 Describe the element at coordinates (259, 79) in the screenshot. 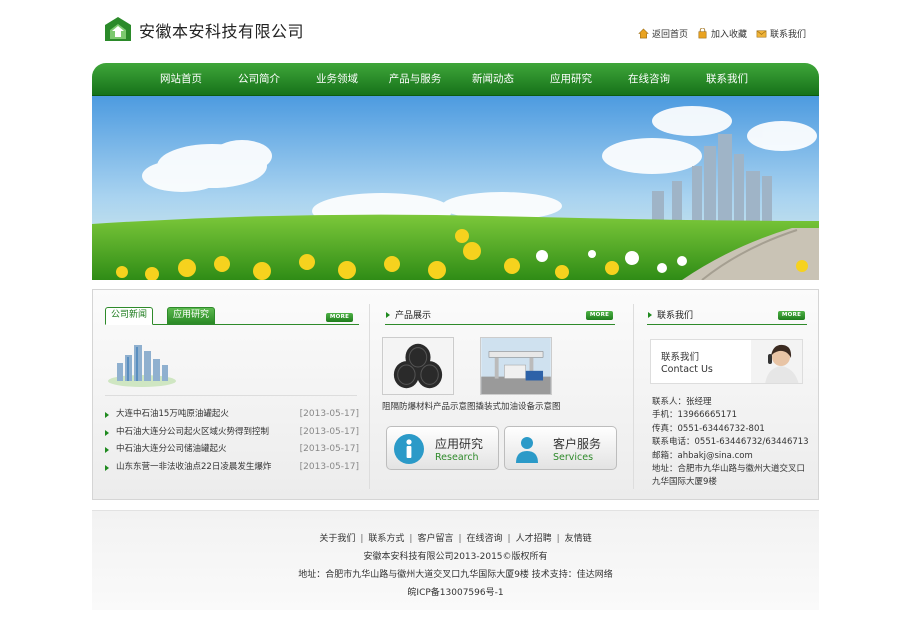

I see `nav-item-about: 公司简介` at that location.